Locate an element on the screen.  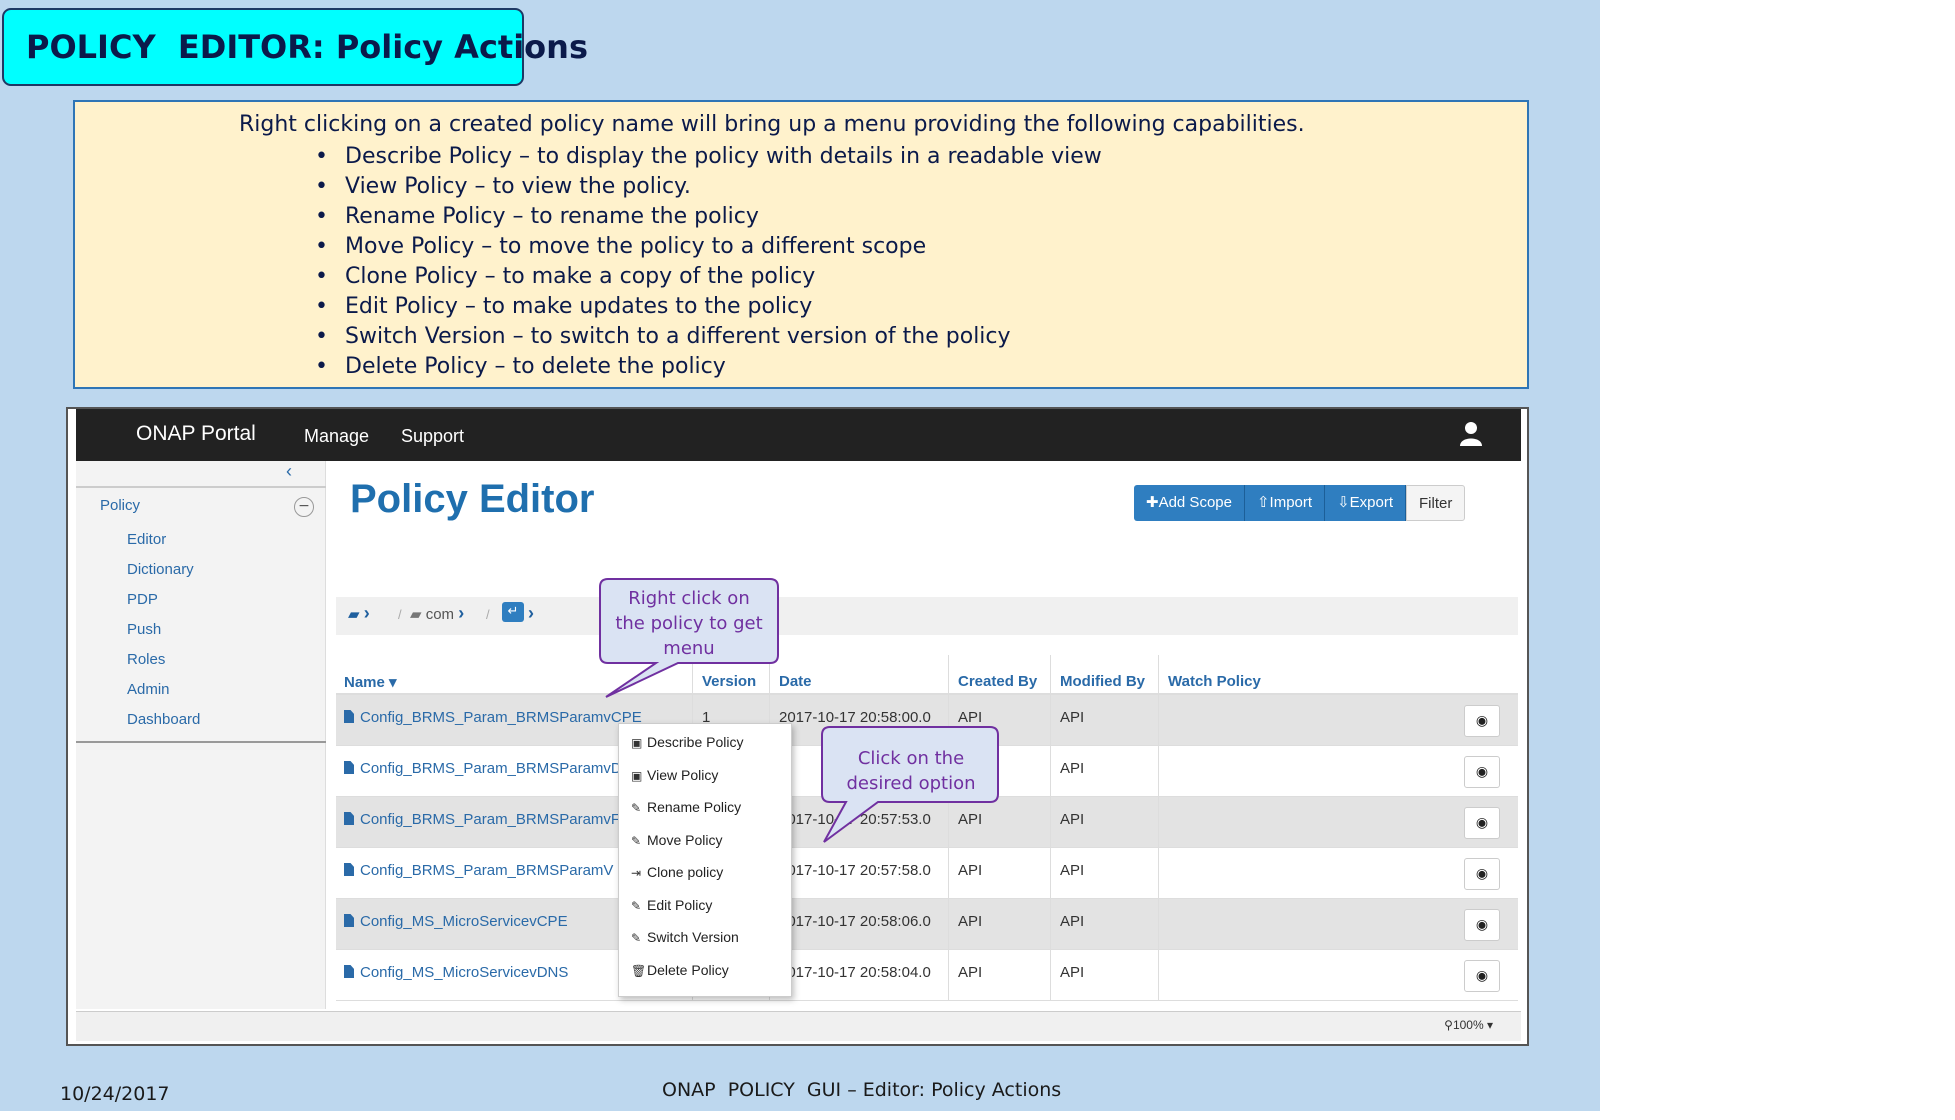
col-watch-policy: Watch Policy is located at coordinates (1214, 681).